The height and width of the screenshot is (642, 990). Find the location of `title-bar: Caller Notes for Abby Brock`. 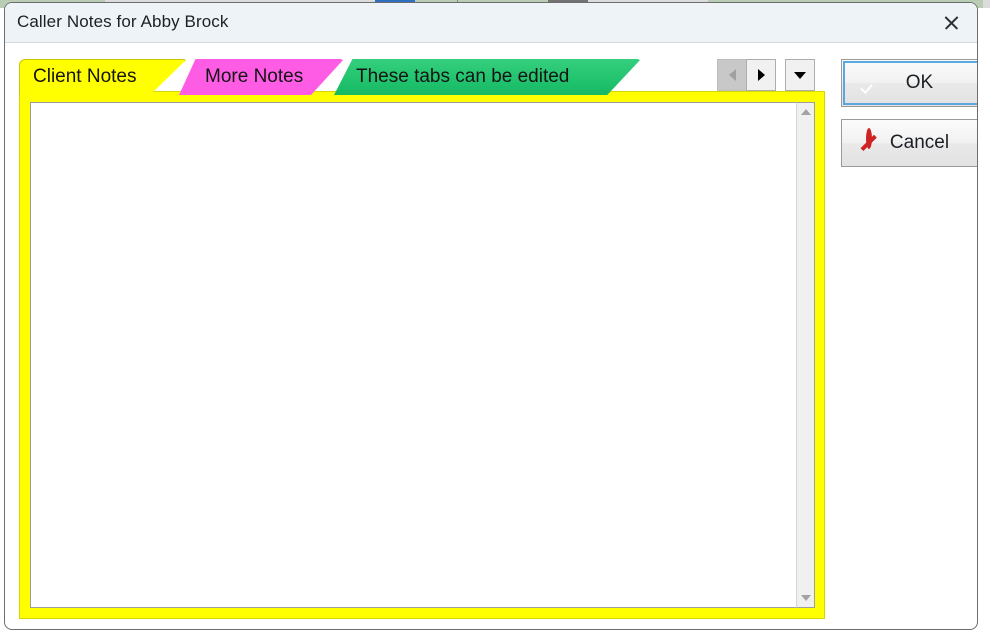

title-bar: Caller Notes for Abby Brock is located at coordinates (491, 23).